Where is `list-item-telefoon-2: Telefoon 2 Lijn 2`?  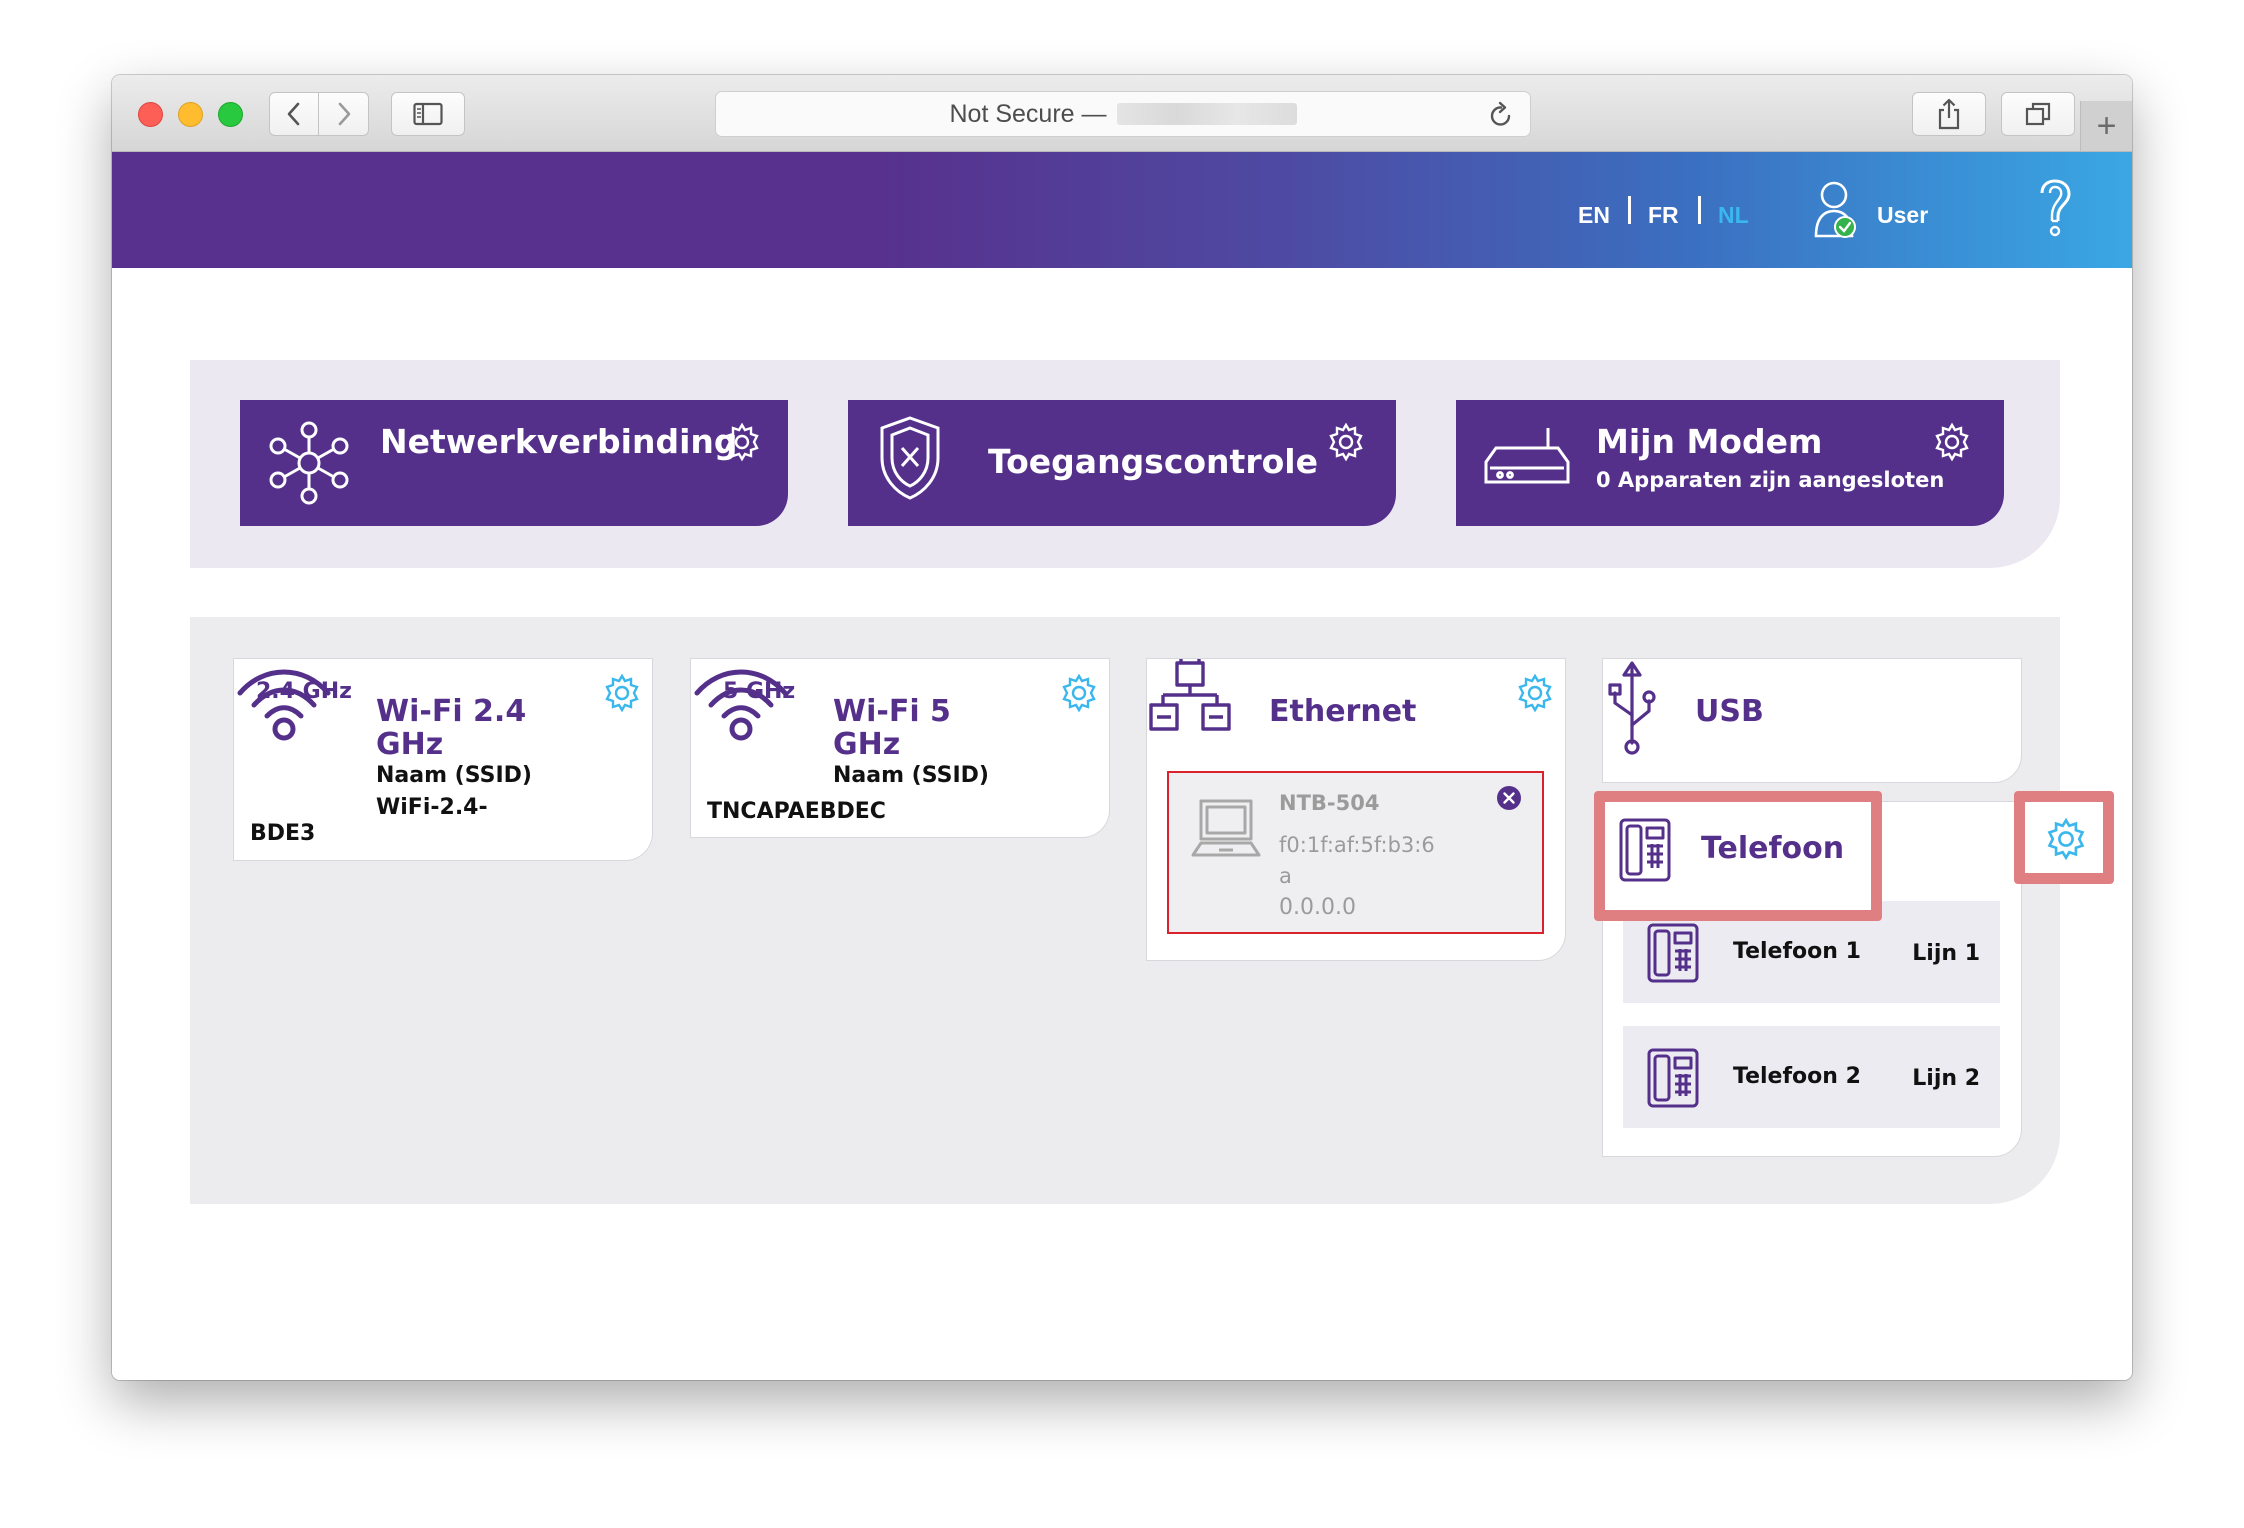
list-item-telefoon-2: Telefoon 2 Lijn 2 is located at coordinates (1811, 1077).